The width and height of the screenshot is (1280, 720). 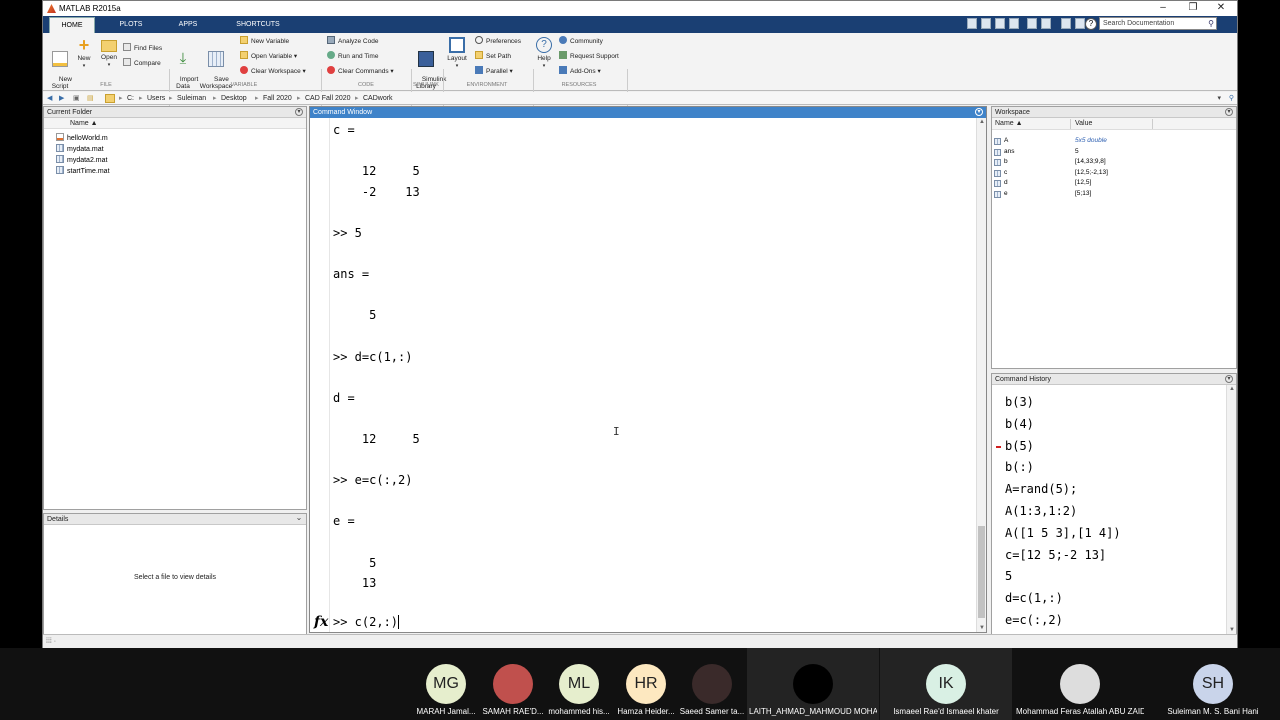 I want to click on workspace-variable-row: c [12,5;-2,13], so click(x=1114, y=173).